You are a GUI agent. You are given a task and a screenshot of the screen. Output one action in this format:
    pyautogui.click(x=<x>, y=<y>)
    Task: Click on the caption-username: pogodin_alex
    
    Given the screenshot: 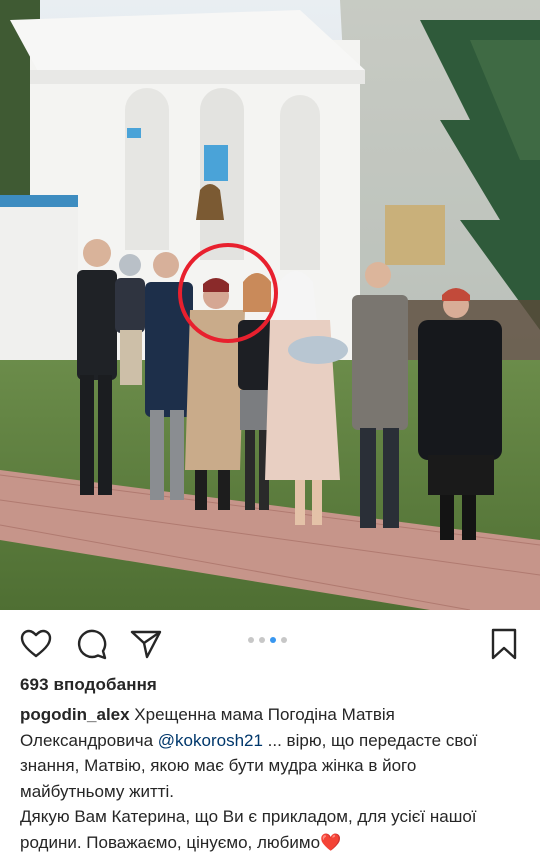 What is the action you would take?
    pyautogui.click(x=75, y=714)
    